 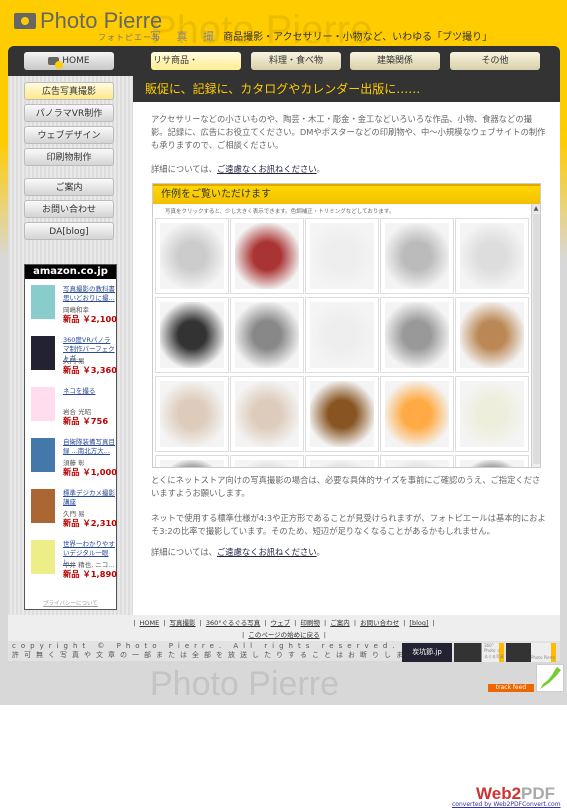 I want to click on book-title: 標準デジカメ撮影講座, so click(x=89, y=498).